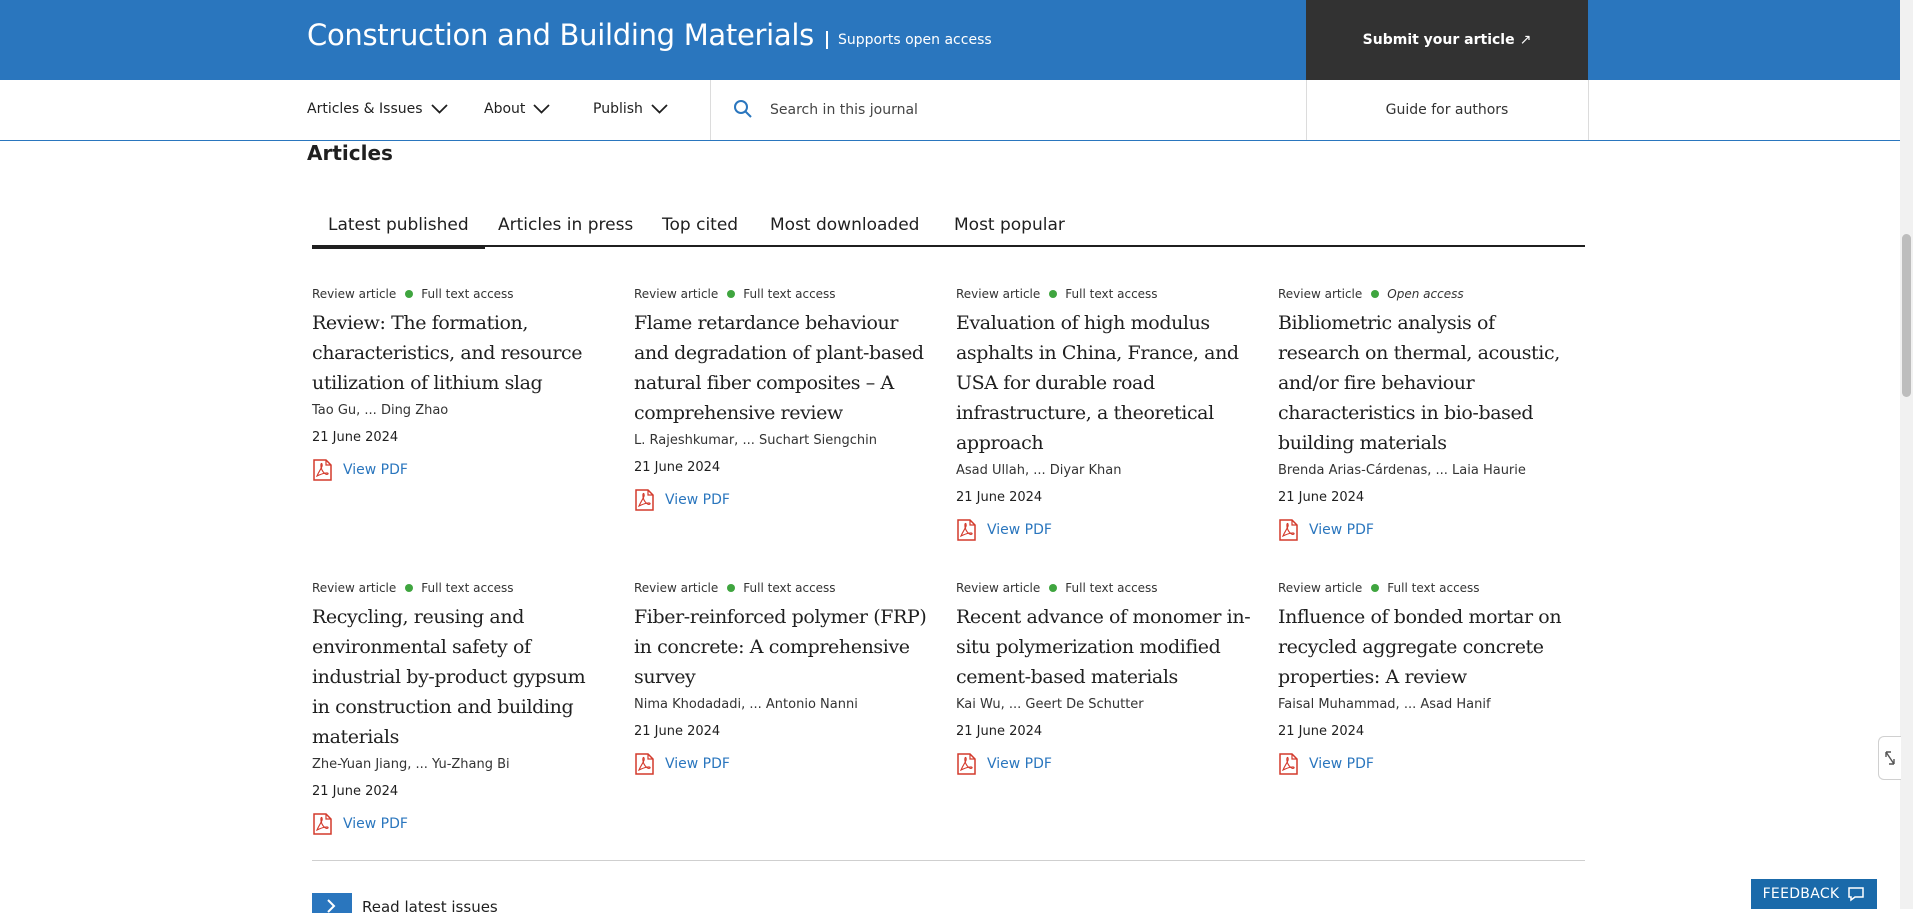  I want to click on journal-search-input, so click(1010, 110).